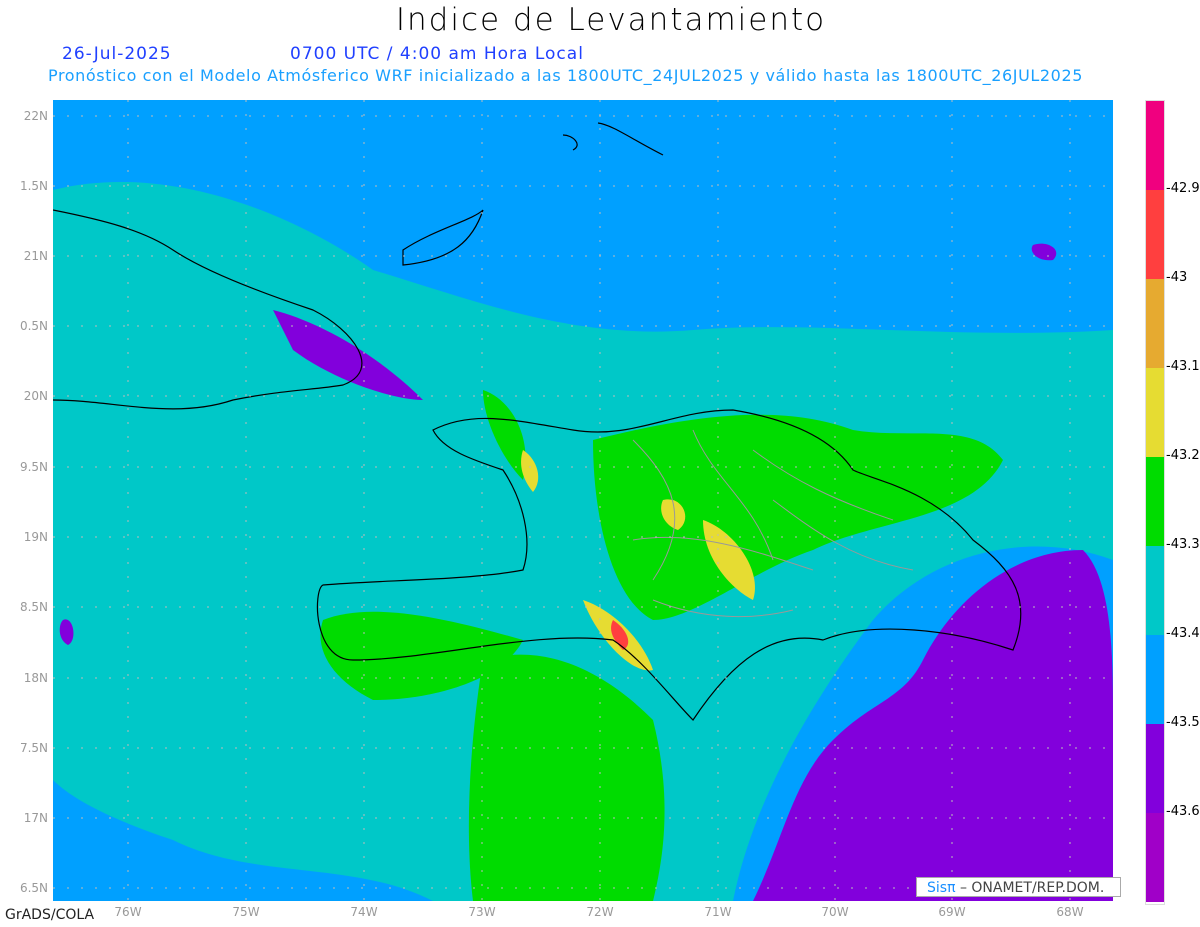 The height and width of the screenshot is (927, 1200). Describe the element at coordinates (128, 912) in the screenshot. I see `lon-label: 76W` at that location.